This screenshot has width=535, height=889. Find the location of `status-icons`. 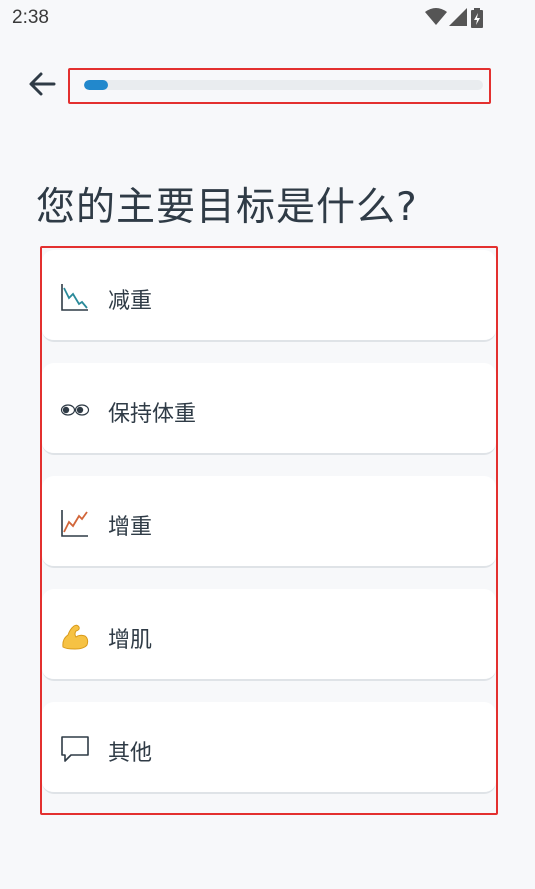

status-icons is located at coordinates (460, 18).